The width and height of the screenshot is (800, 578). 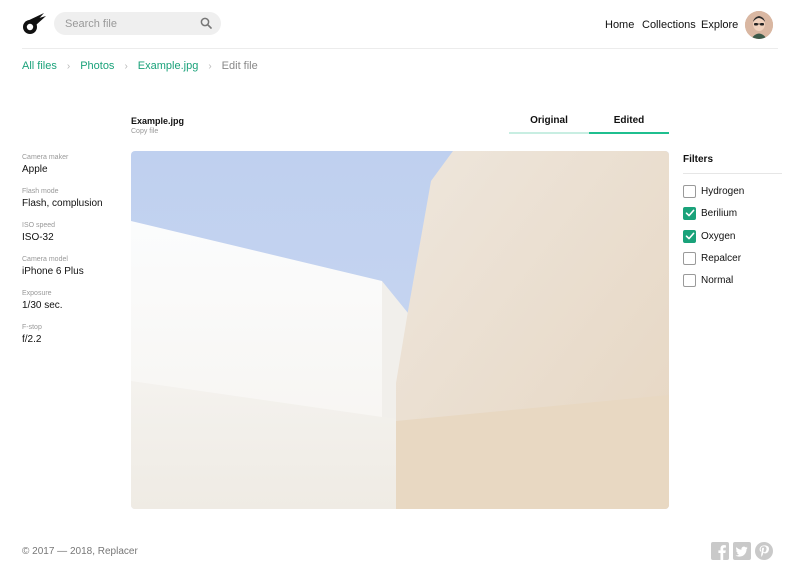 What do you see at coordinates (40, 191) in the screenshot?
I see `meta-label: Flash mode` at bounding box center [40, 191].